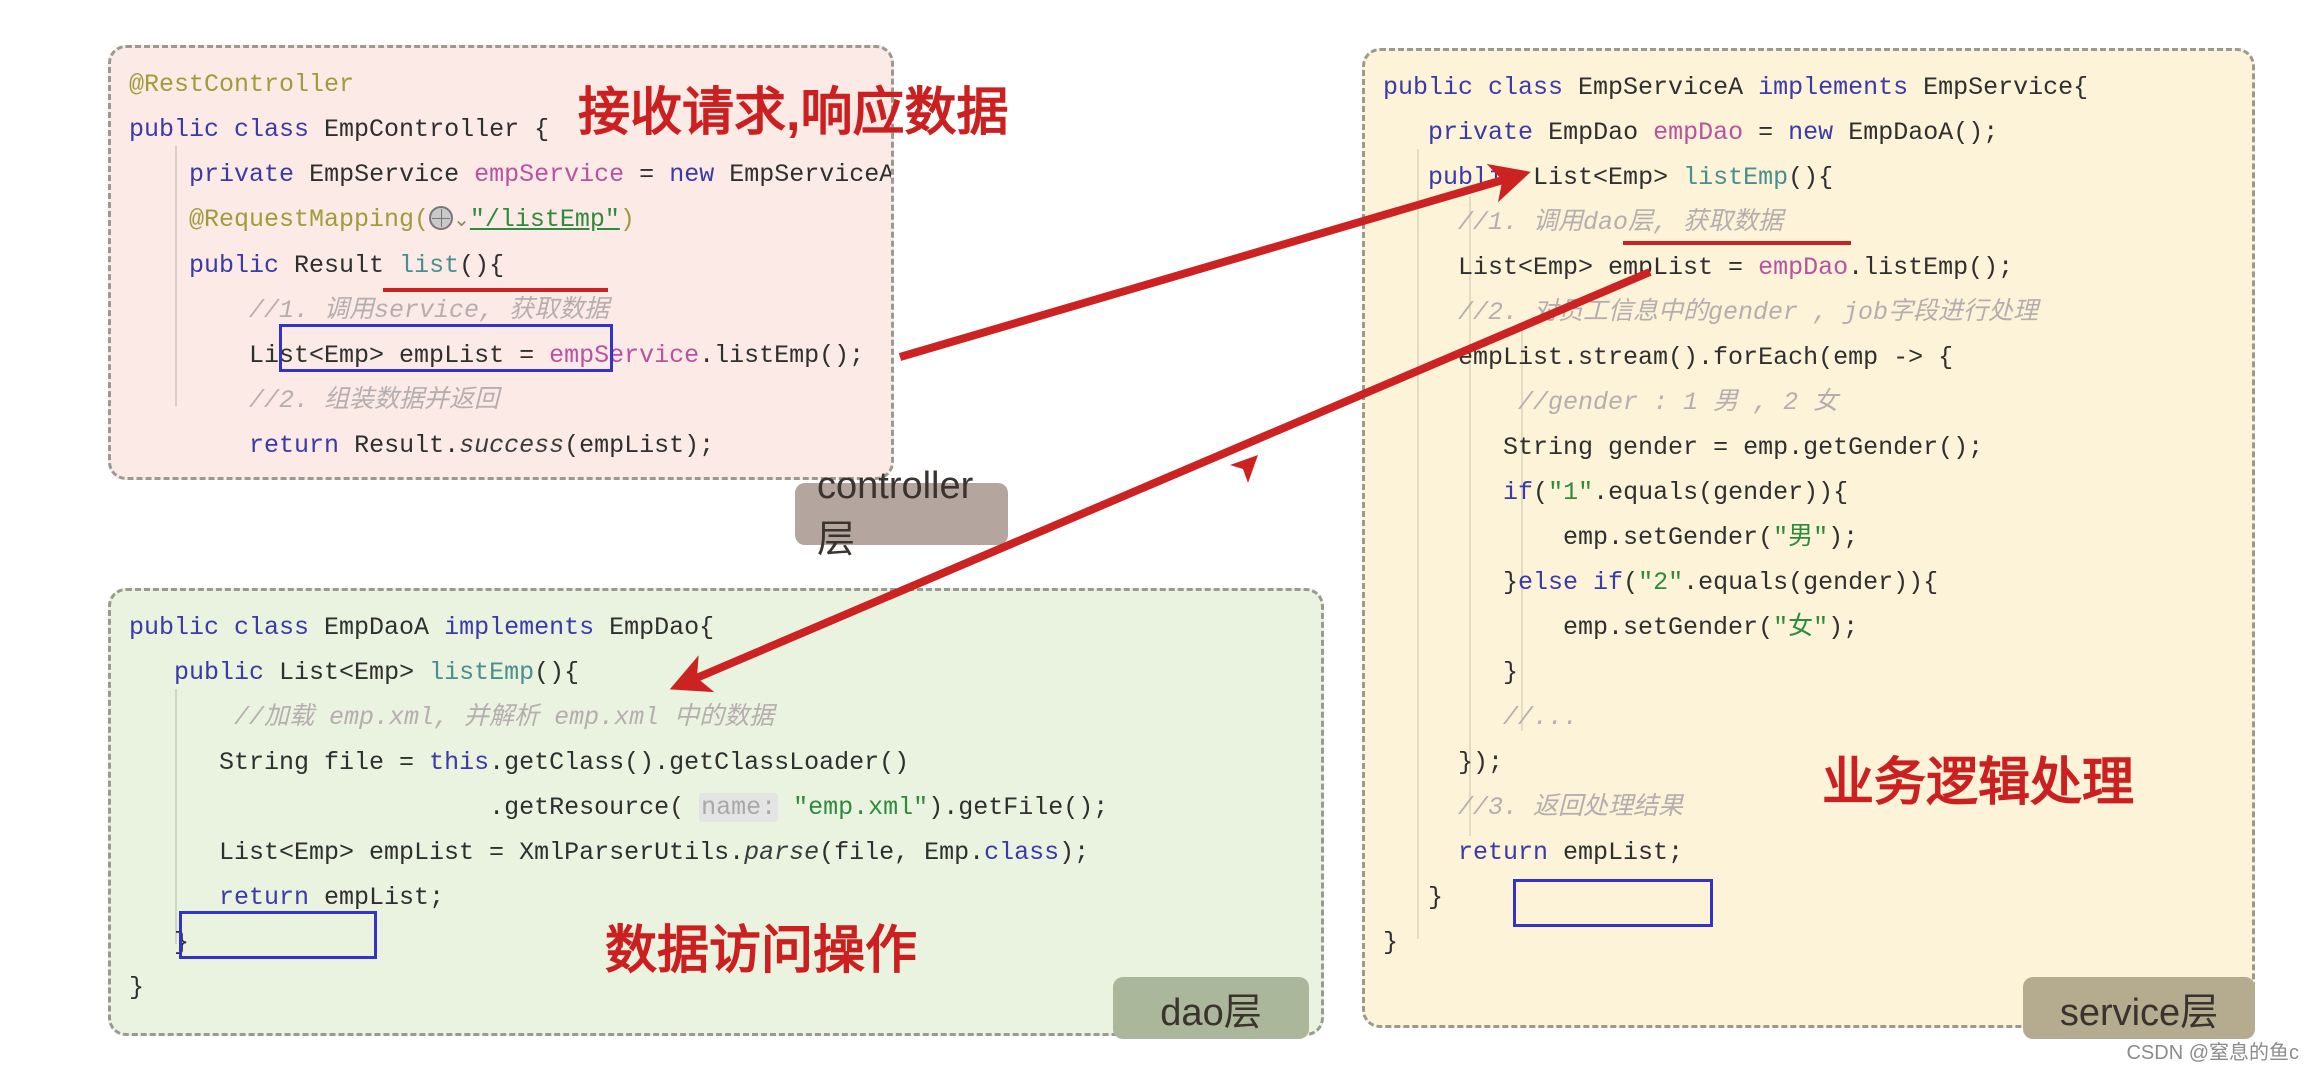 The width and height of the screenshot is (2307, 1069). Describe the element at coordinates (347, 265) in the screenshot. I see `code-line-method-decl: public Result list(){` at that location.